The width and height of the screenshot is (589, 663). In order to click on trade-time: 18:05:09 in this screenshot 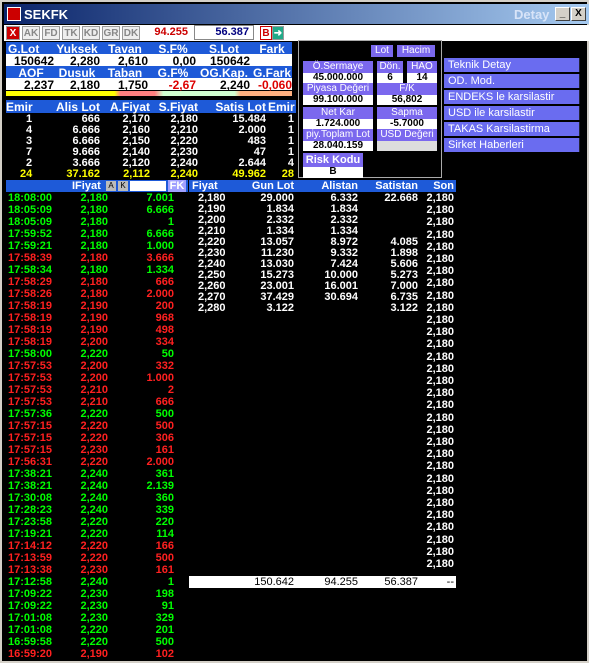, I will do `click(30, 222)`.